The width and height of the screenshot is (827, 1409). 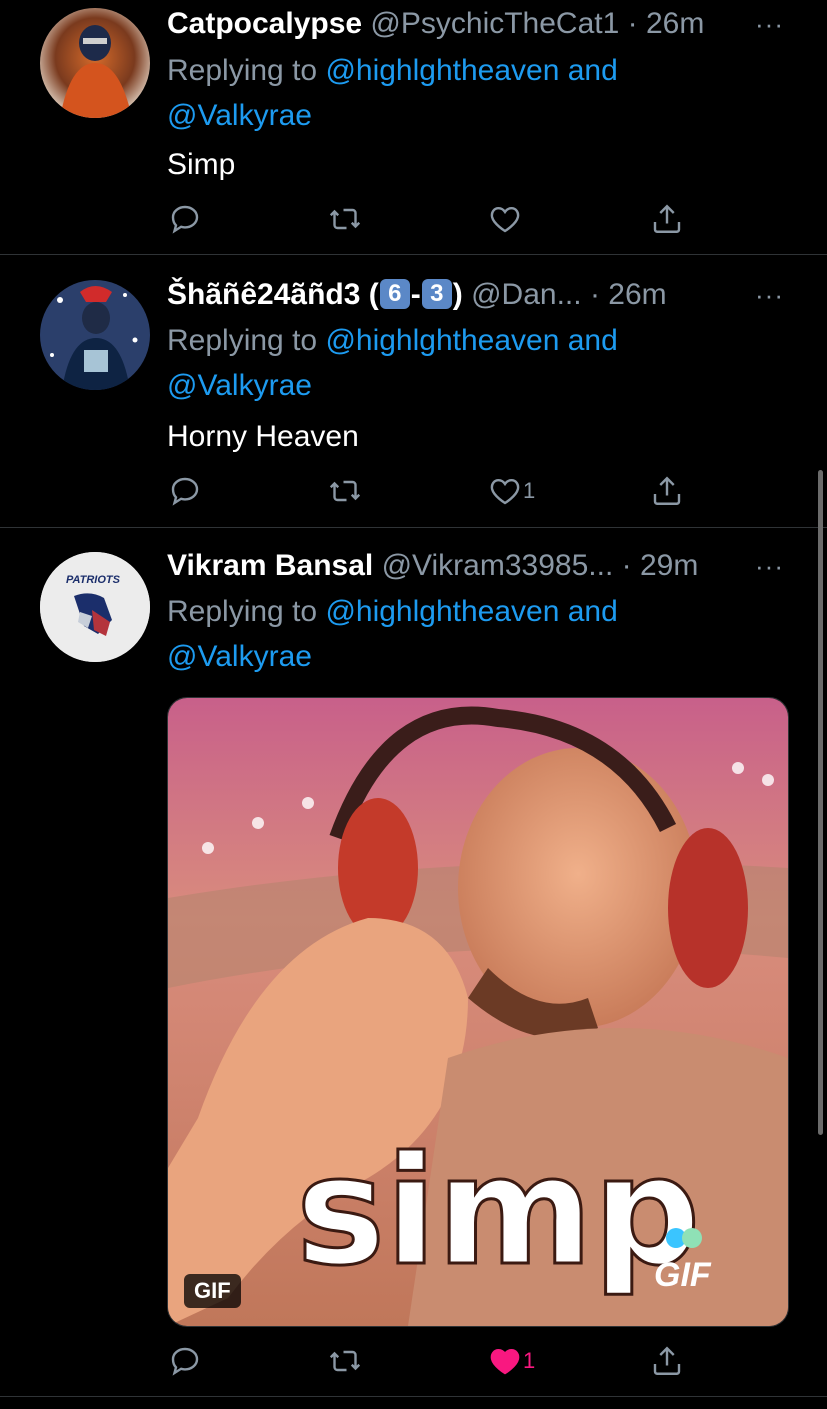 What do you see at coordinates (201, 164) in the screenshot?
I see `tweet-text: Simp` at bounding box center [201, 164].